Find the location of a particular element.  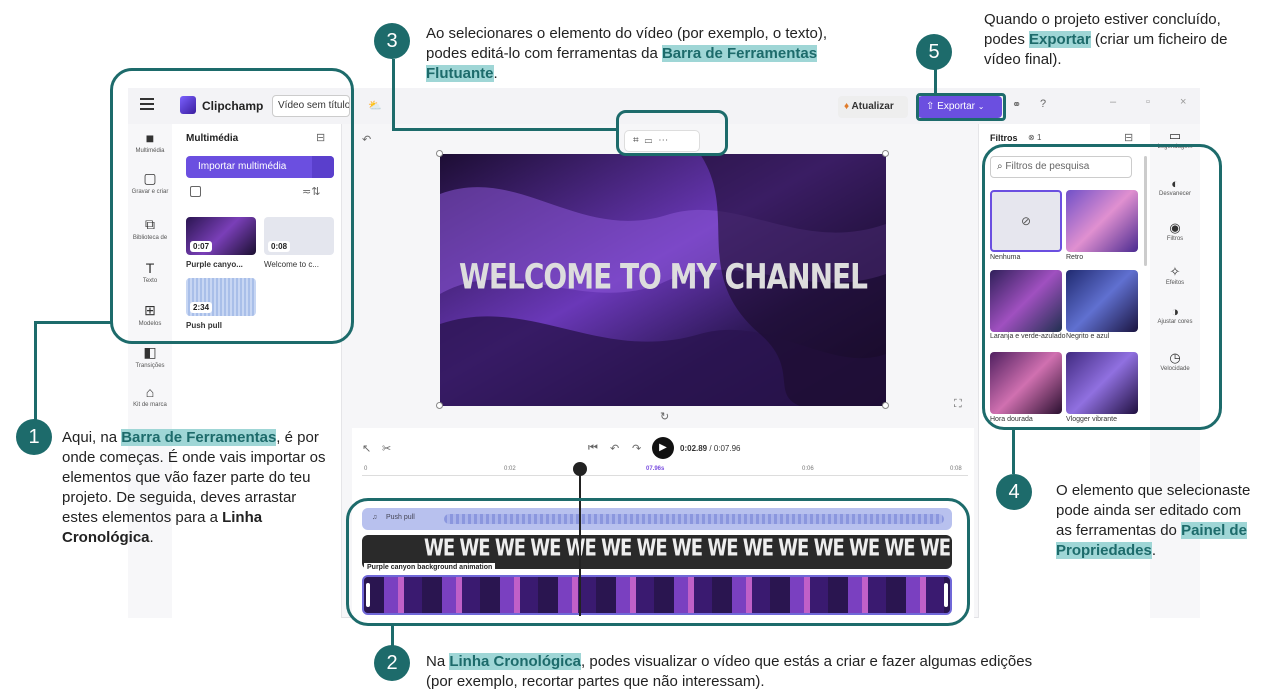

filters-header: Filtros is located at coordinates (1004, 138).